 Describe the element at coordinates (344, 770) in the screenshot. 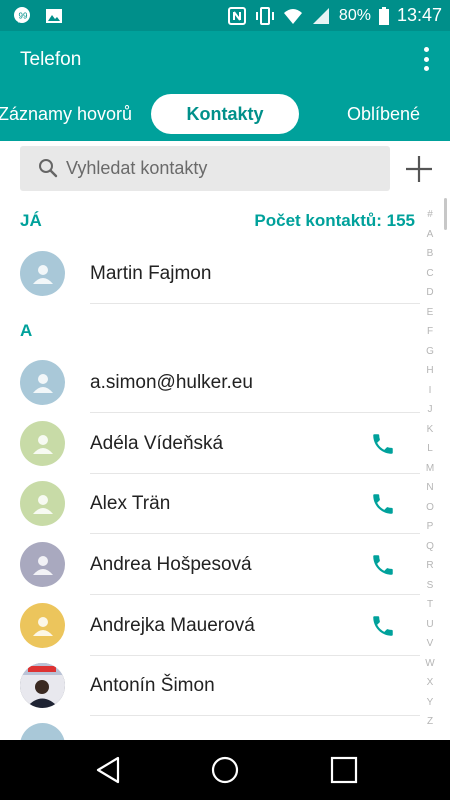

I see `recents-button` at that location.